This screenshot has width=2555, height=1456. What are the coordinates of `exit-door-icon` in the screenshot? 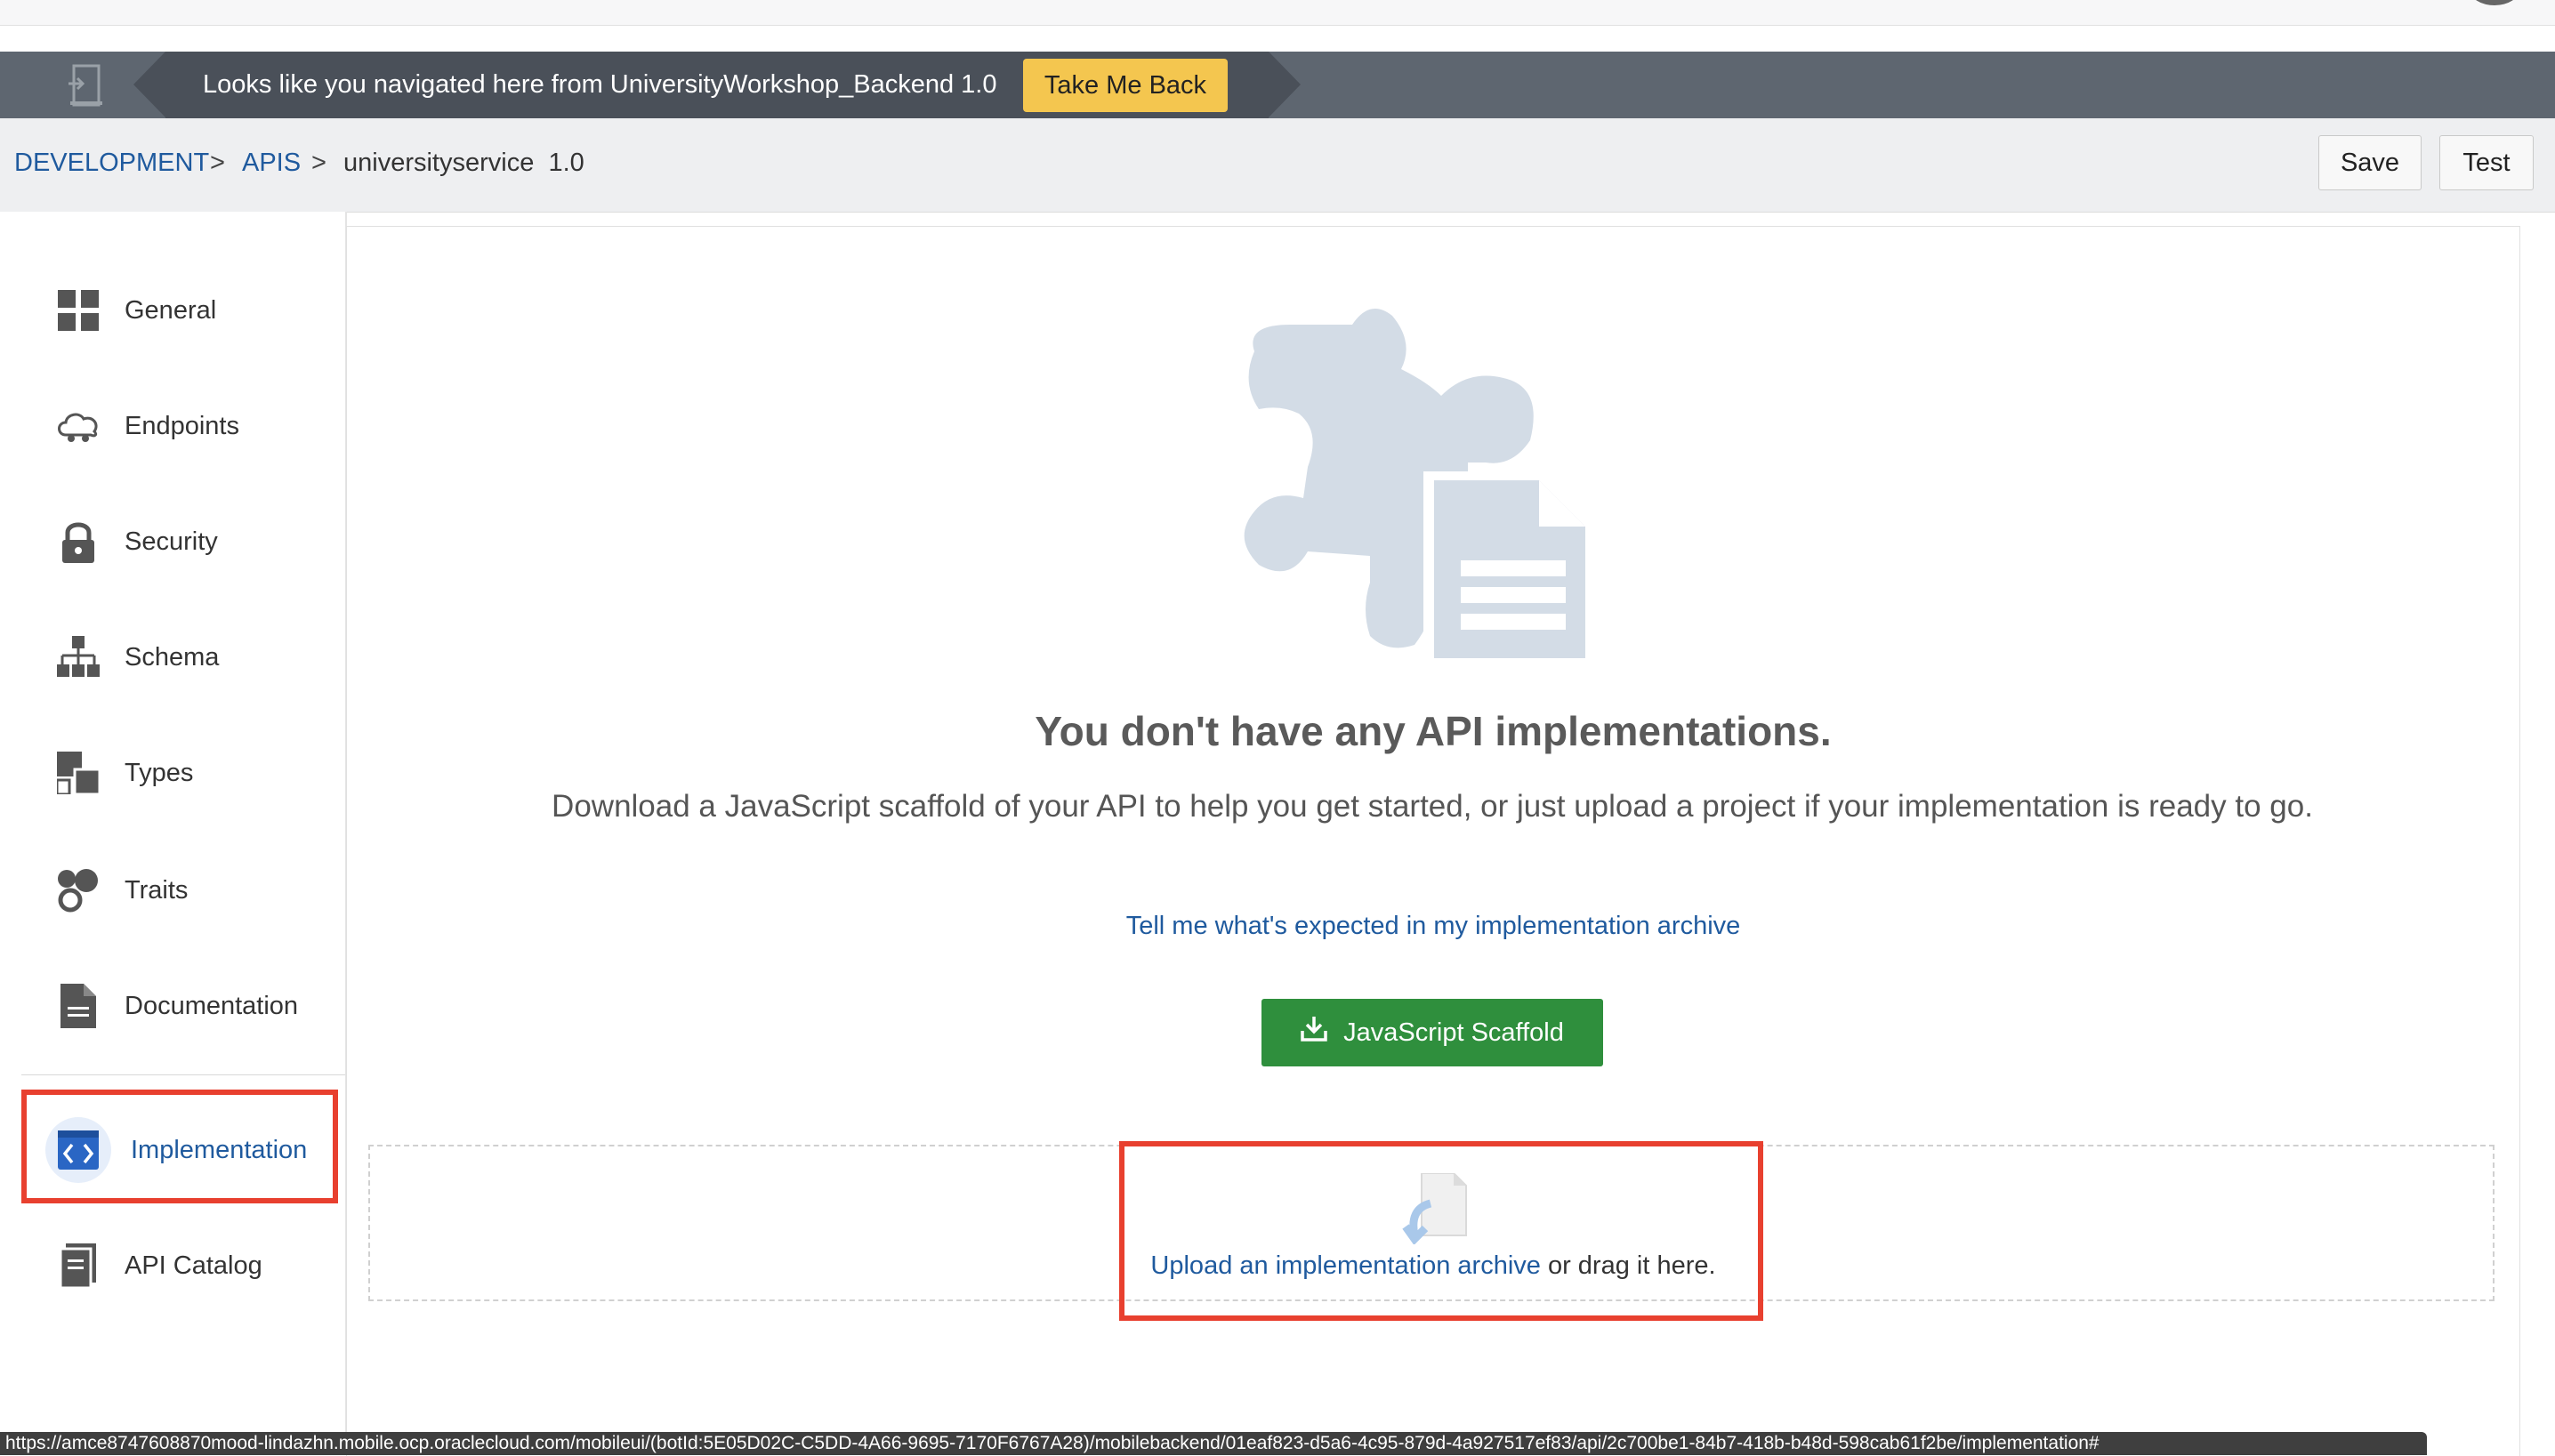 It's located at (85, 85).